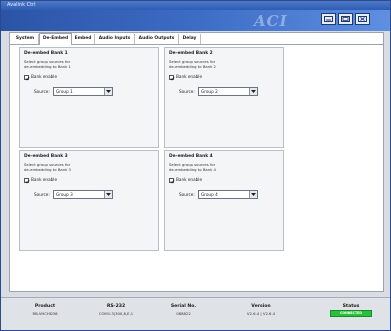  What do you see at coordinates (261, 306) in the screenshot?
I see `version-label: Version` at bounding box center [261, 306].